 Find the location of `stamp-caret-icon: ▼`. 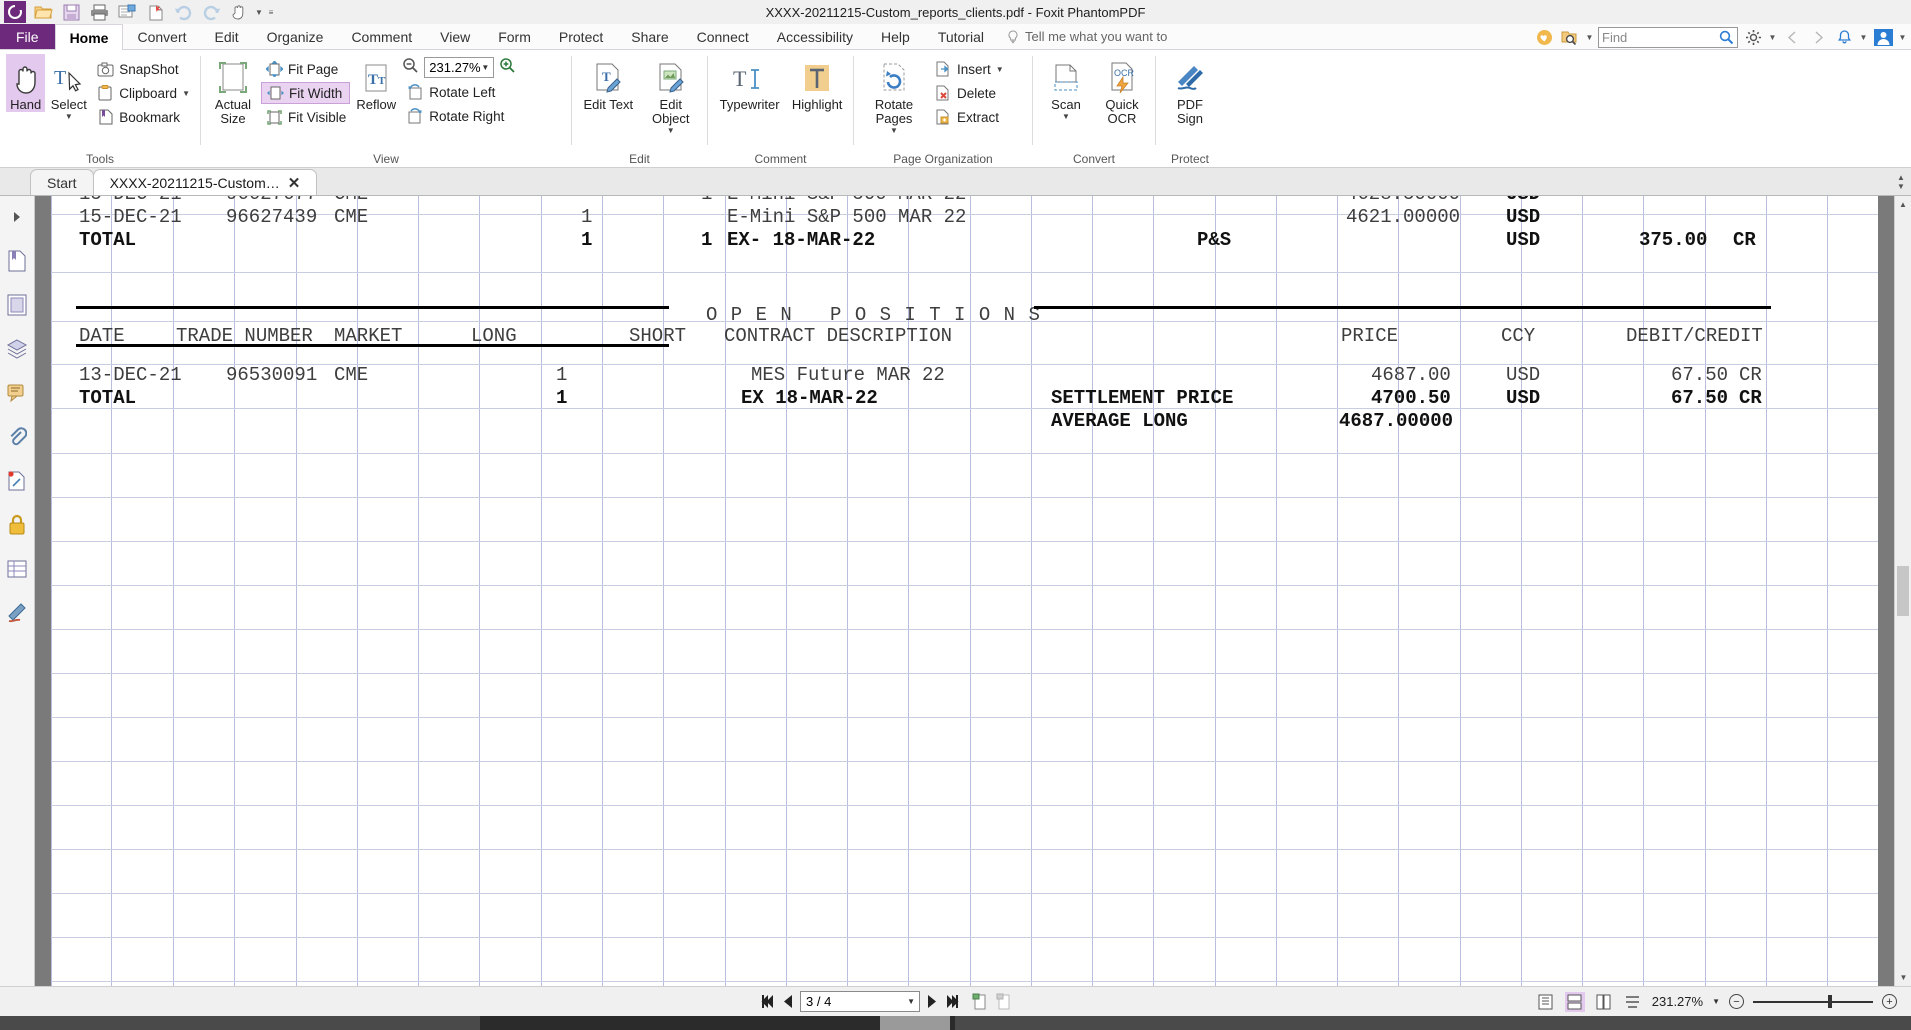

stamp-caret-icon: ▼ is located at coordinates (259, 12).